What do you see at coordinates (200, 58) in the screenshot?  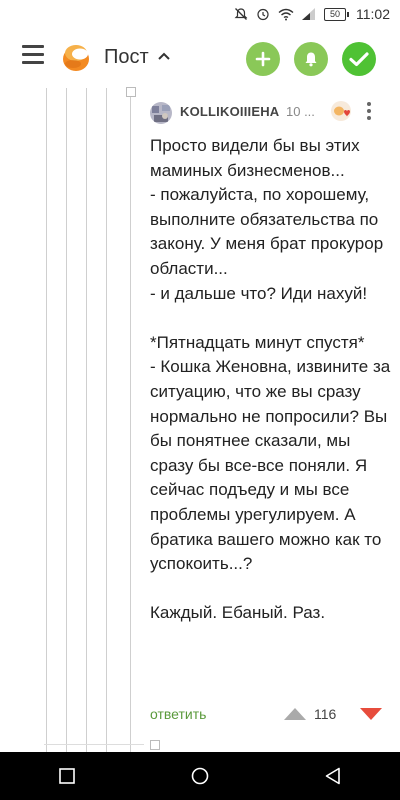 I see `app-bar: Пост` at bounding box center [200, 58].